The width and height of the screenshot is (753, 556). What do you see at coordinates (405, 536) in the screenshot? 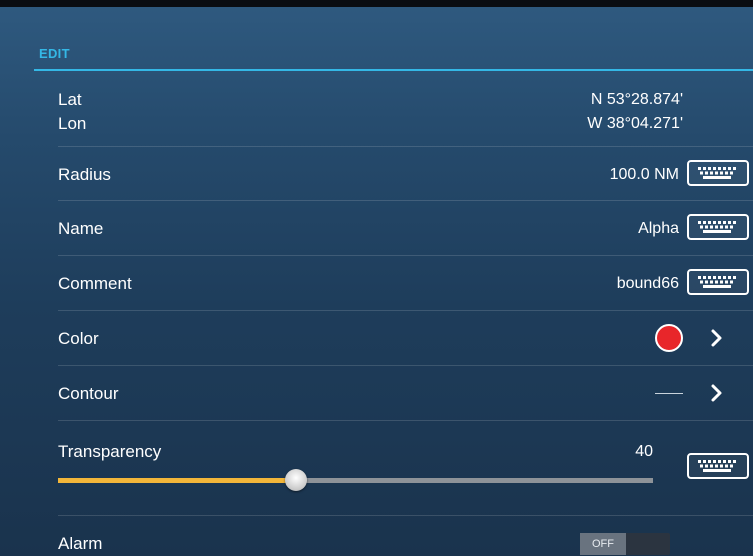
I see `alarm-row: Alarm OFF` at bounding box center [405, 536].